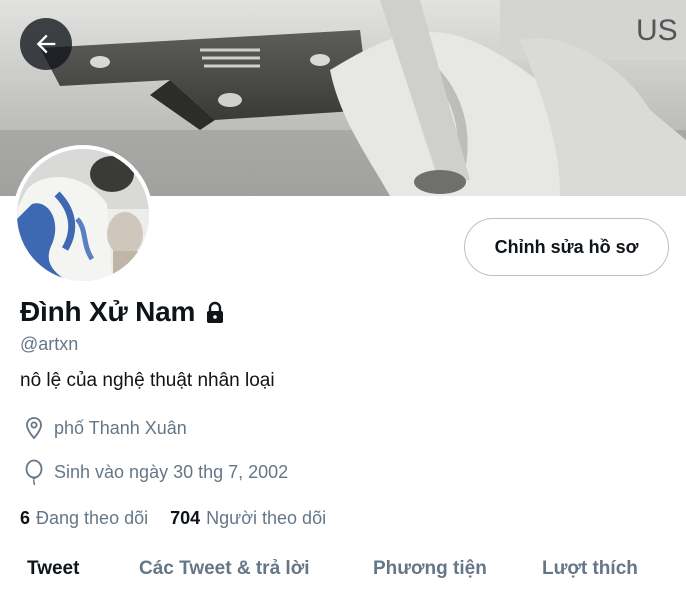 The image size is (686, 600). I want to click on avatar-image, so click(83, 215).